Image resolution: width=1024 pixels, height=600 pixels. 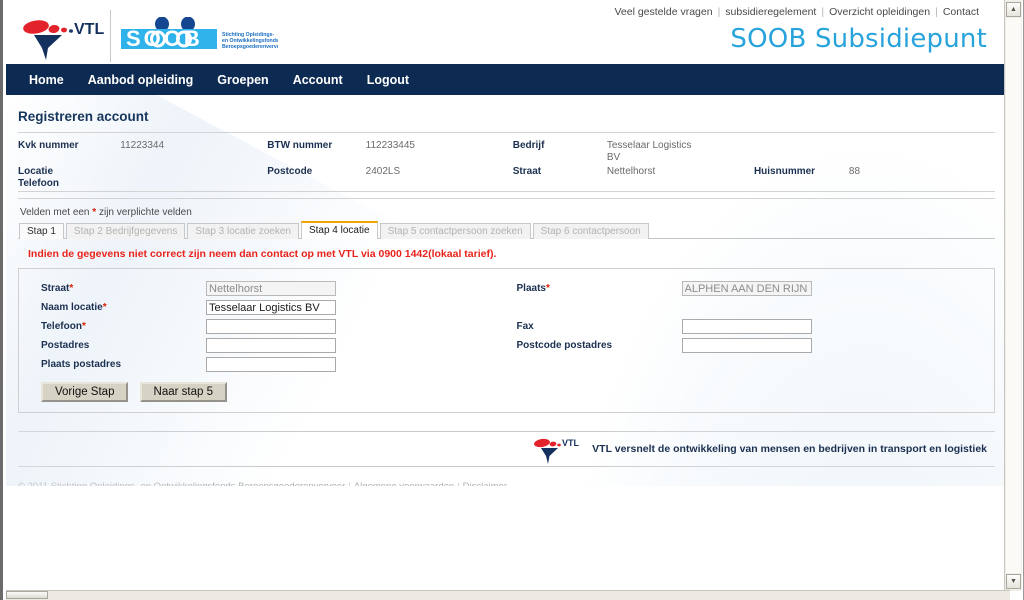 What do you see at coordinates (36, 171) in the screenshot?
I see `info-label-locatie: Locatie` at bounding box center [36, 171].